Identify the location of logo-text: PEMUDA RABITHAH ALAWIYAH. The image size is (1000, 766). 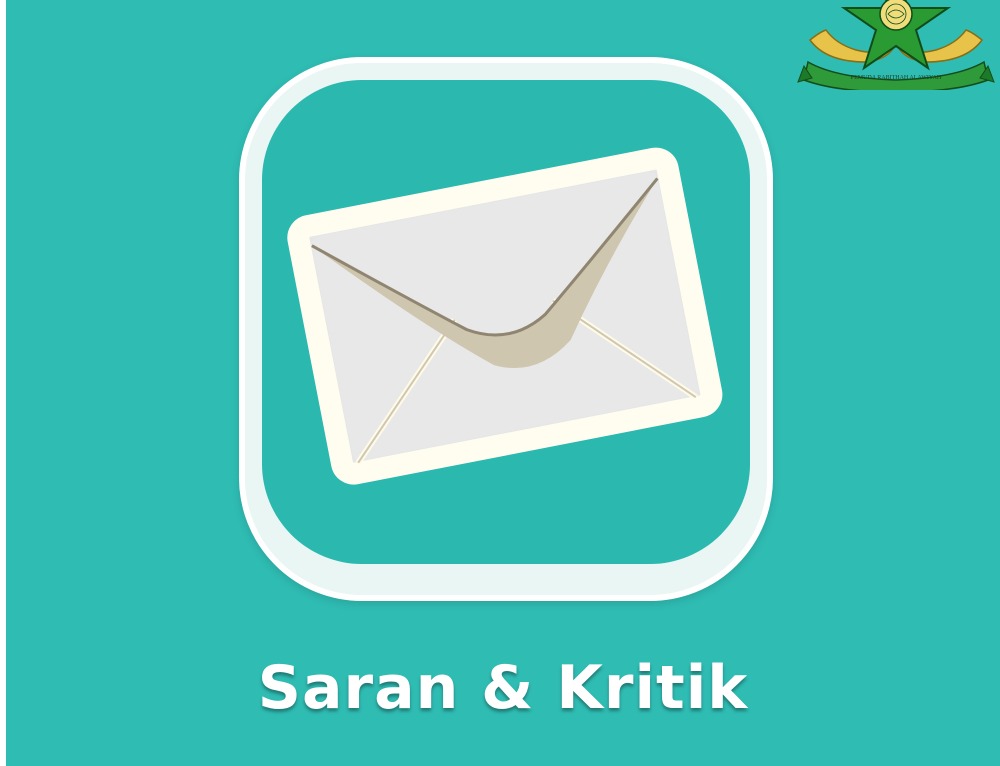
(896, 78).